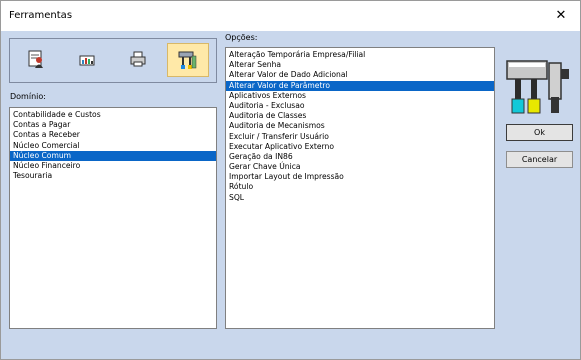  Describe the element at coordinates (539, 159) in the screenshot. I see `cancel-button: Cancelar` at that location.